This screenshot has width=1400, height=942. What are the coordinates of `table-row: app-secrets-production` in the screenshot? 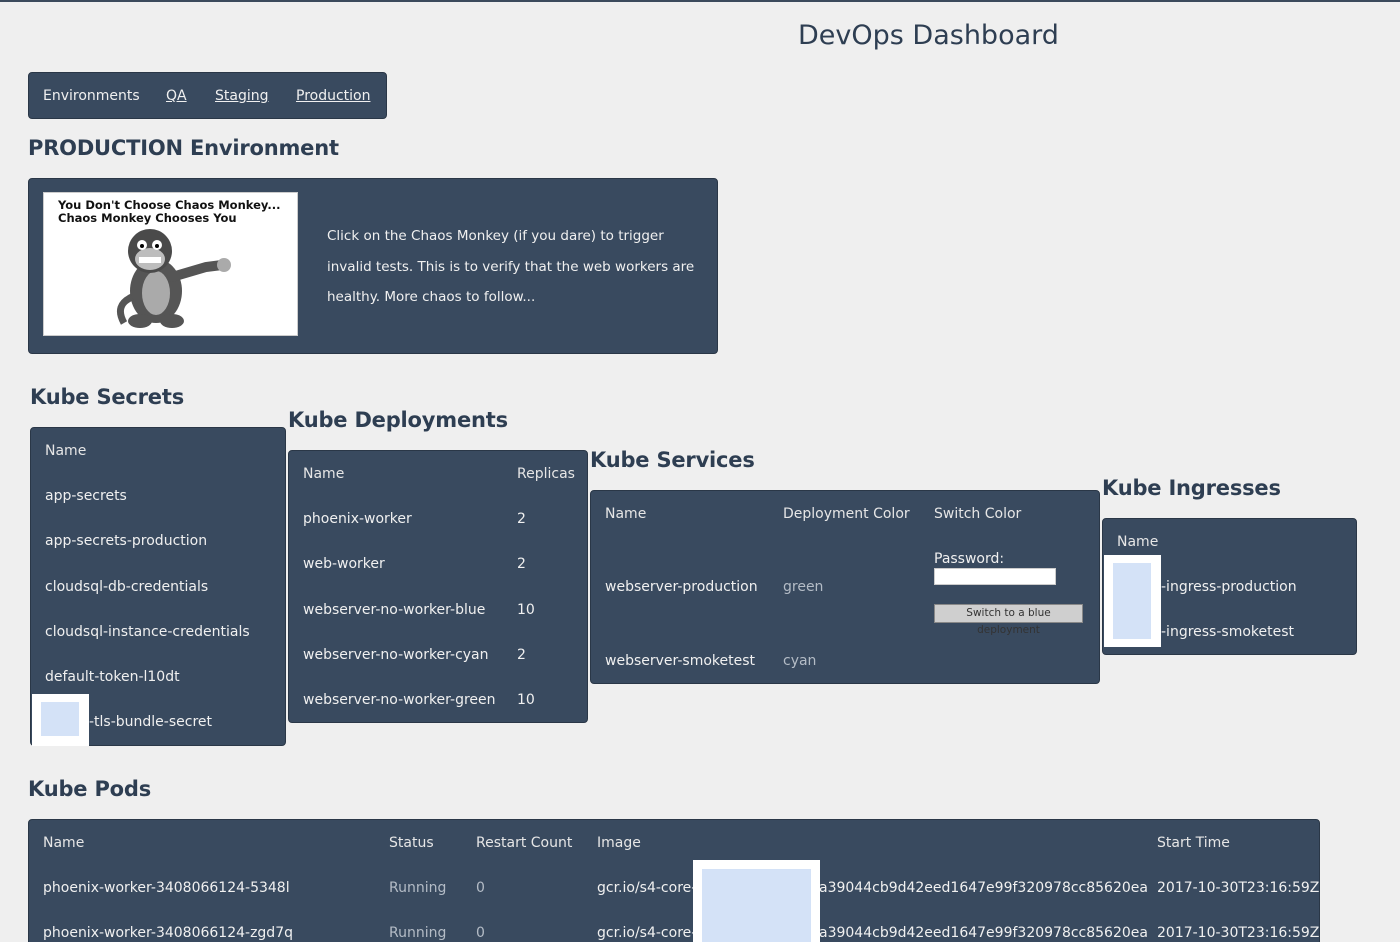 It's located at (126, 541).